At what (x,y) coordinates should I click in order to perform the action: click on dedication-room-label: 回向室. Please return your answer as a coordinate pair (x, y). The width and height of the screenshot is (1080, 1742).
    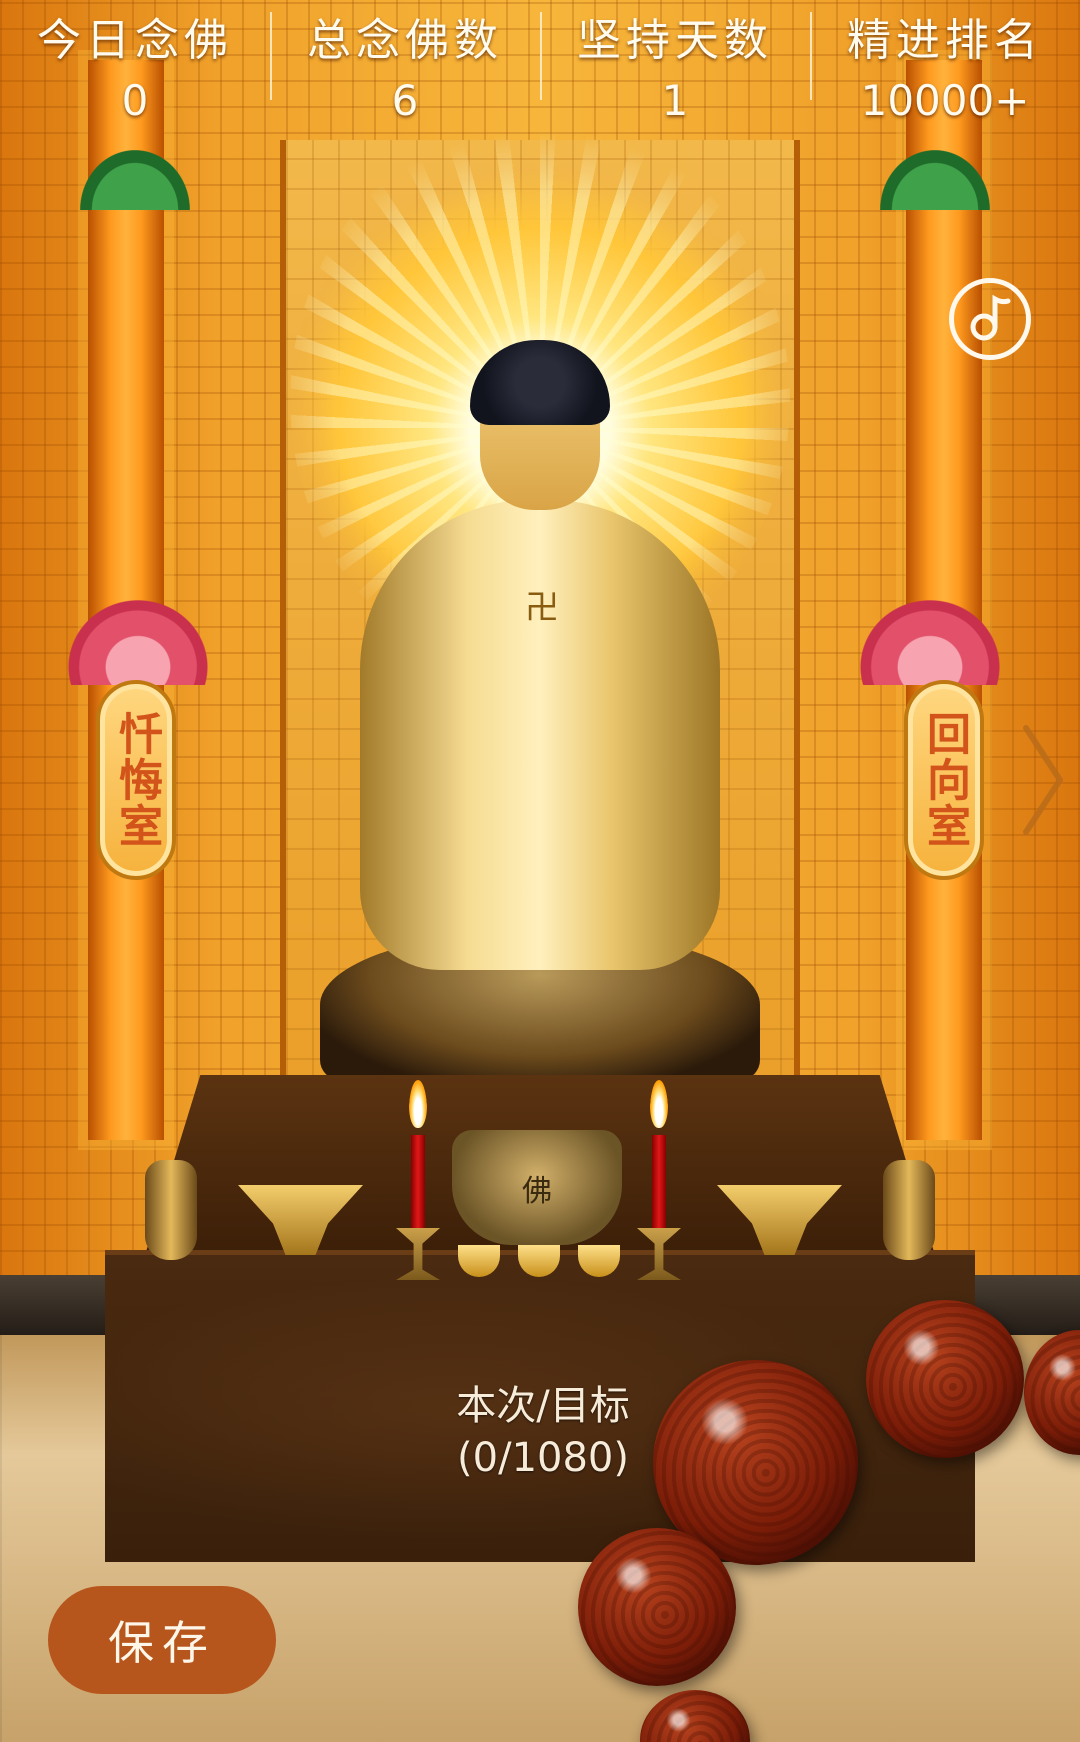
    Looking at the image, I should click on (944, 780).